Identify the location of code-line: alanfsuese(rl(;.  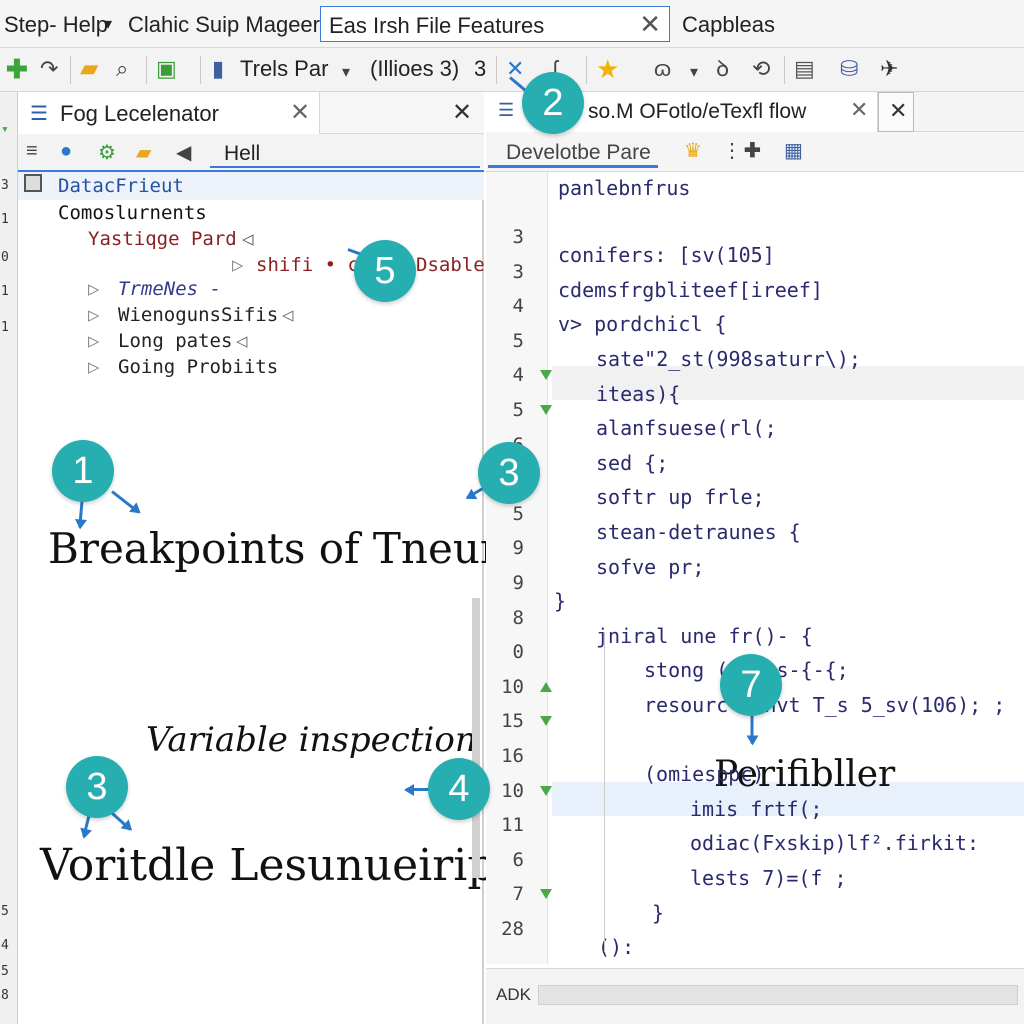
(686, 428).